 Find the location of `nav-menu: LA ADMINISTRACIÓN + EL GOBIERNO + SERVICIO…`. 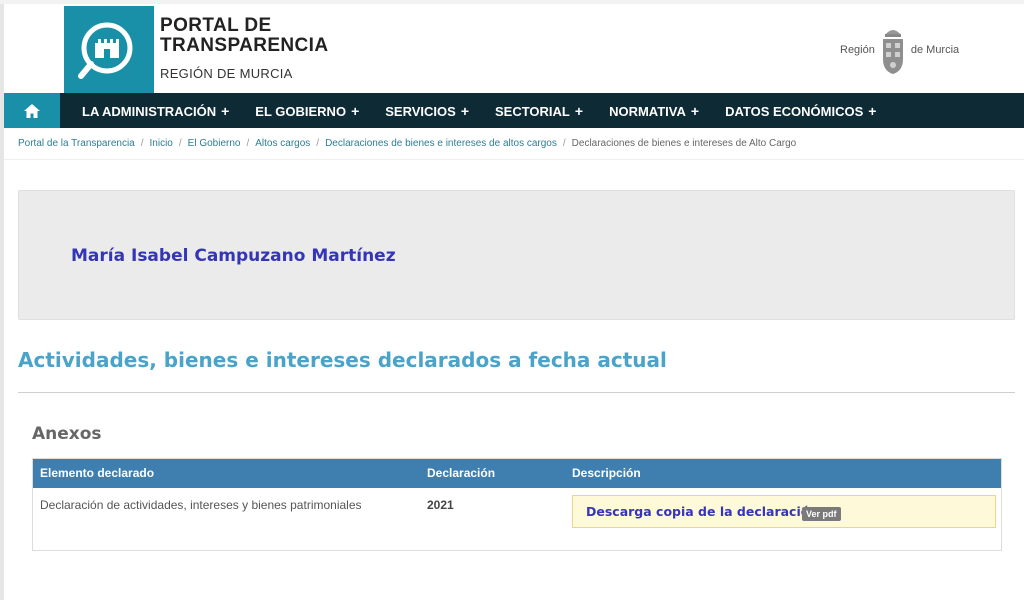

nav-menu: LA ADMINISTRACIÓN + EL GOBIERNO + SERVICIO… is located at coordinates (481, 111).